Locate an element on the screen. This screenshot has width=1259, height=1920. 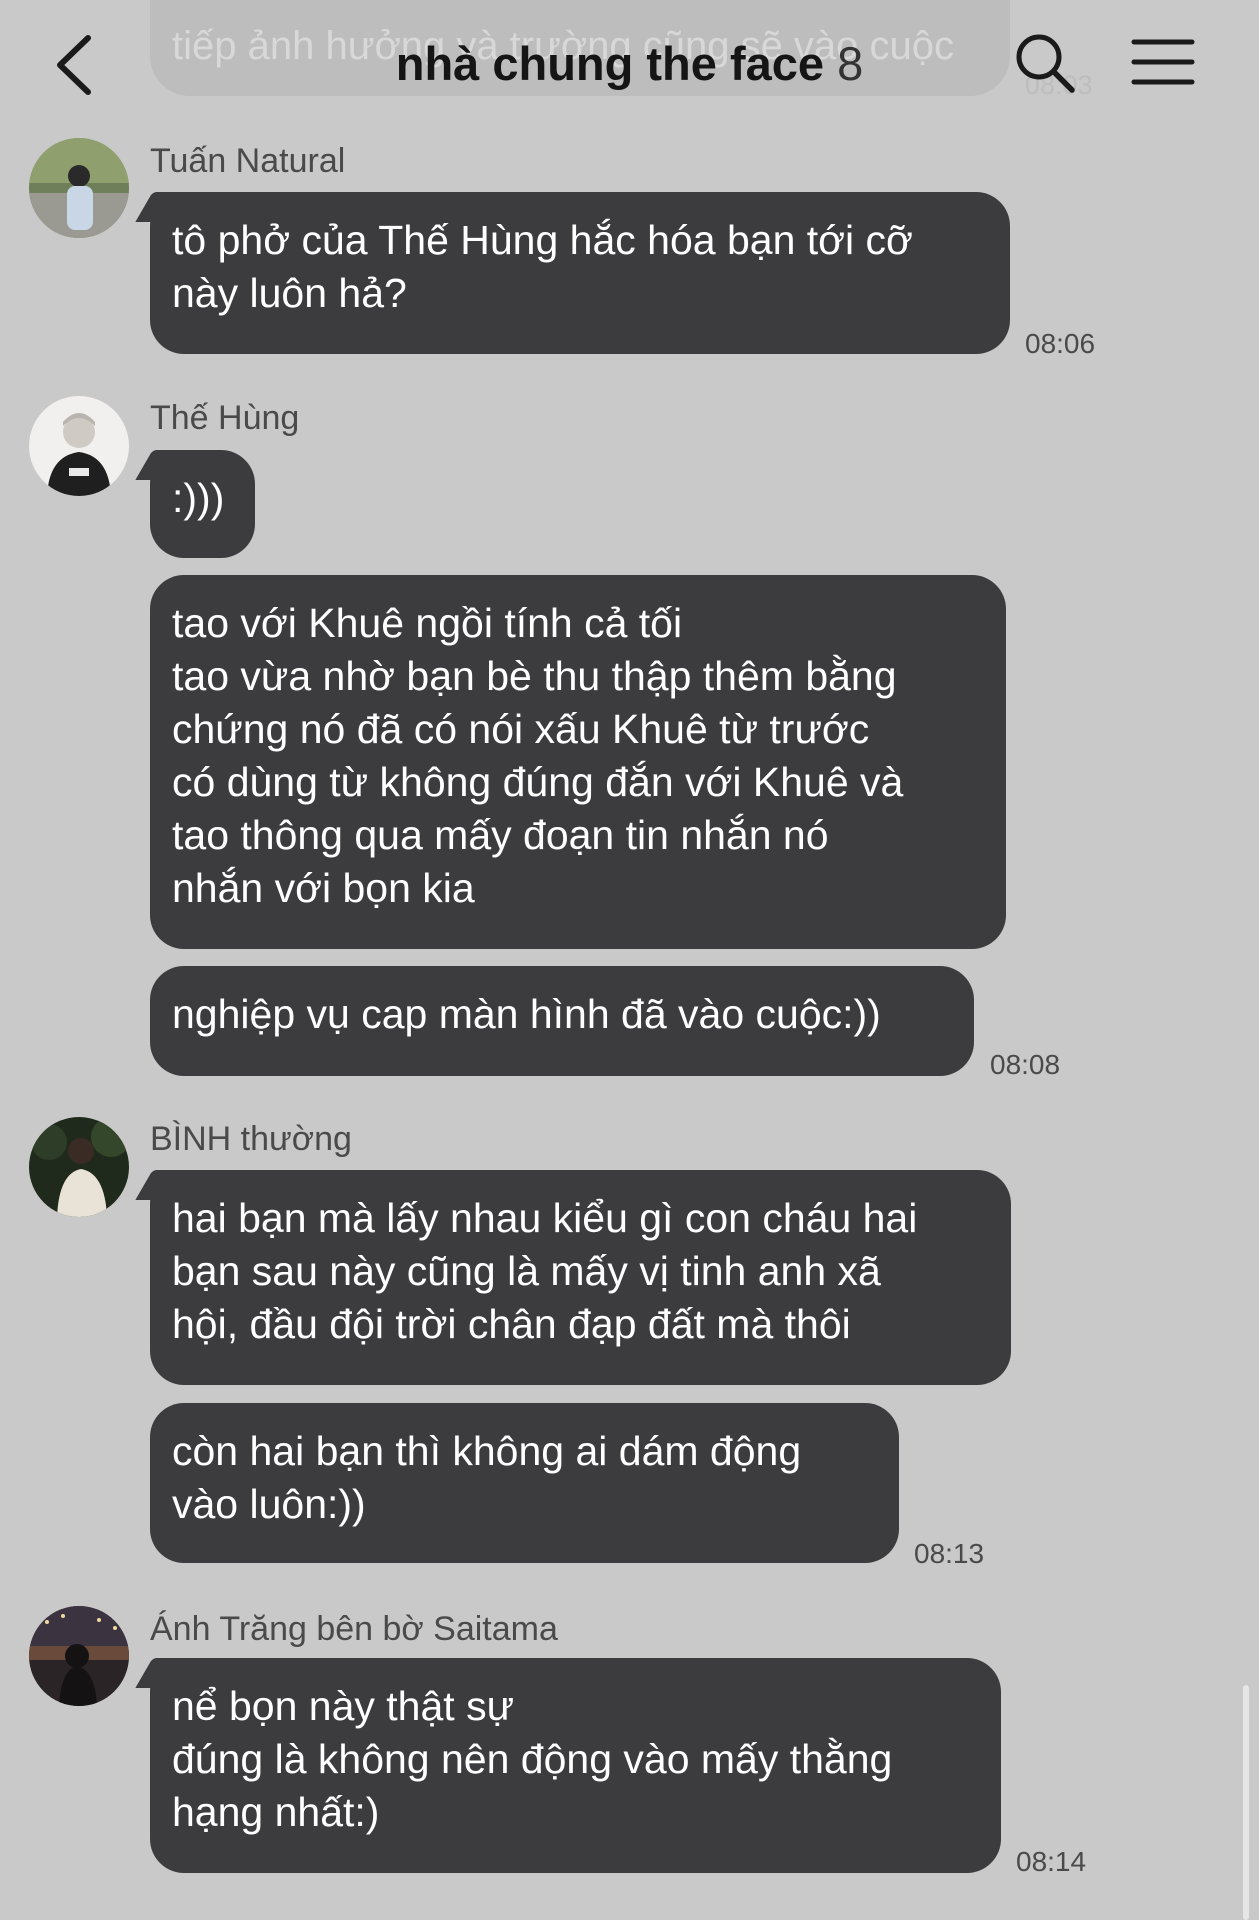
avatar-tuan is located at coordinates (79, 188).